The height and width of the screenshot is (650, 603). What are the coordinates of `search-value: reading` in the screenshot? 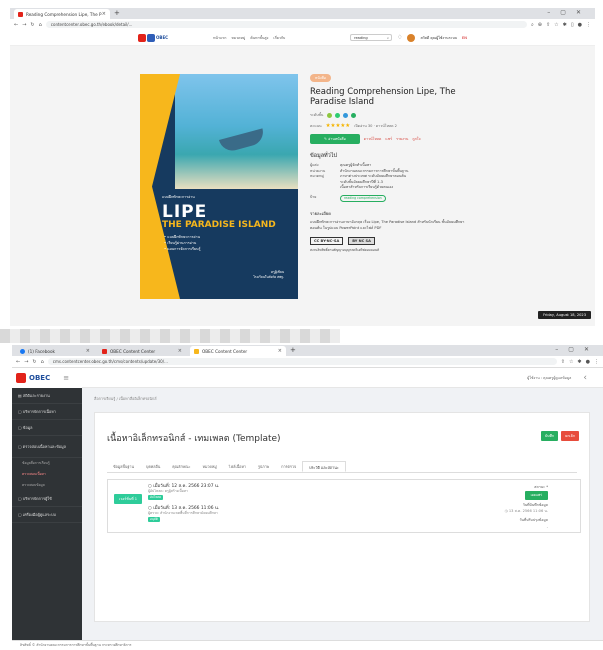 It's located at (361, 37).